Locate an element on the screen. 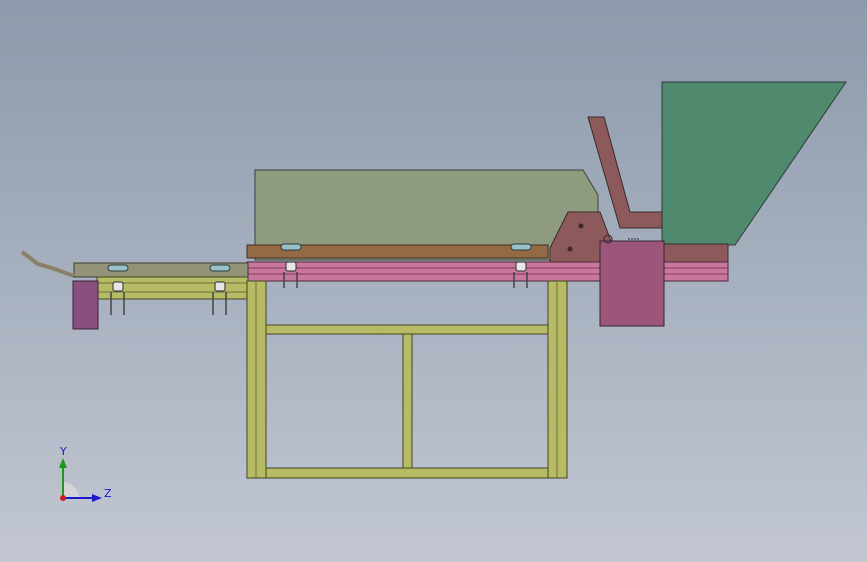 The height and width of the screenshot is (562, 867). z-axis-arrow is located at coordinates (97, 498).